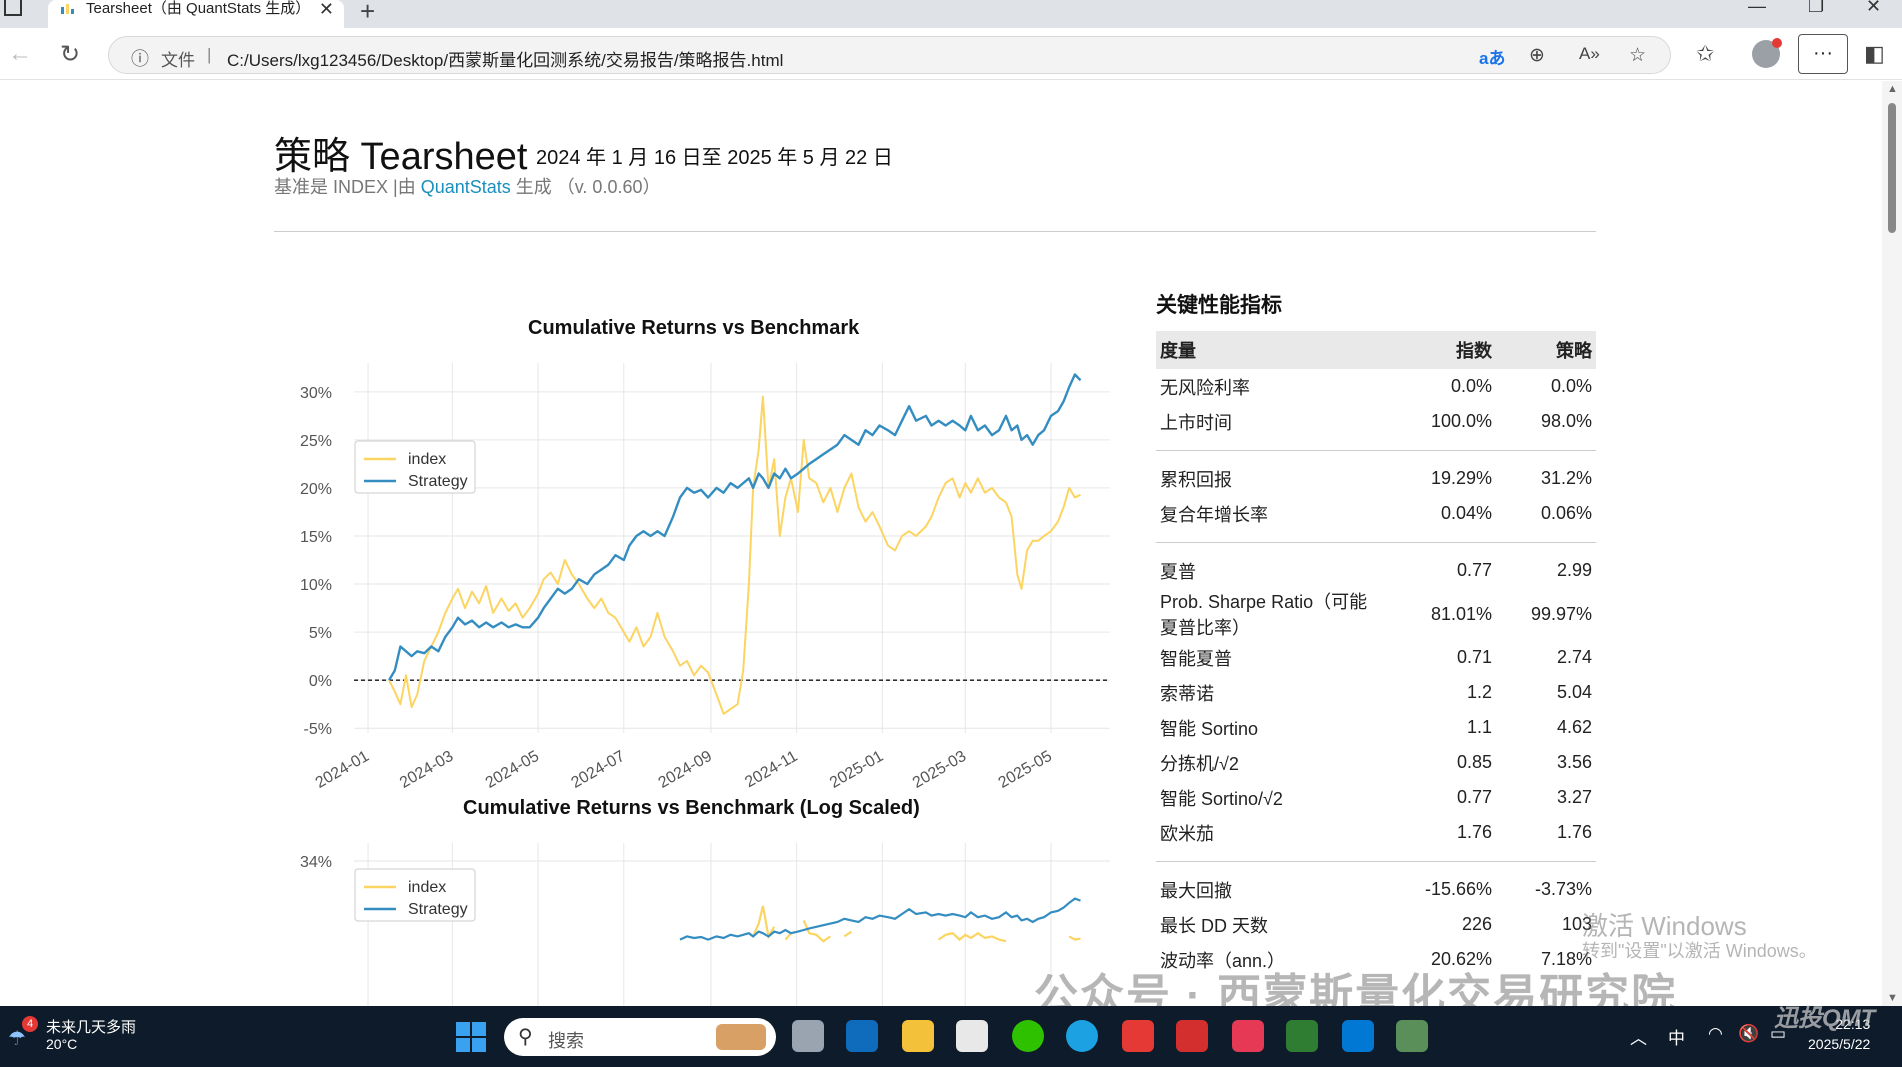 The image size is (1902, 1067). Describe the element at coordinates (367, 13) in the screenshot. I see `new-tab-icon: +` at that location.